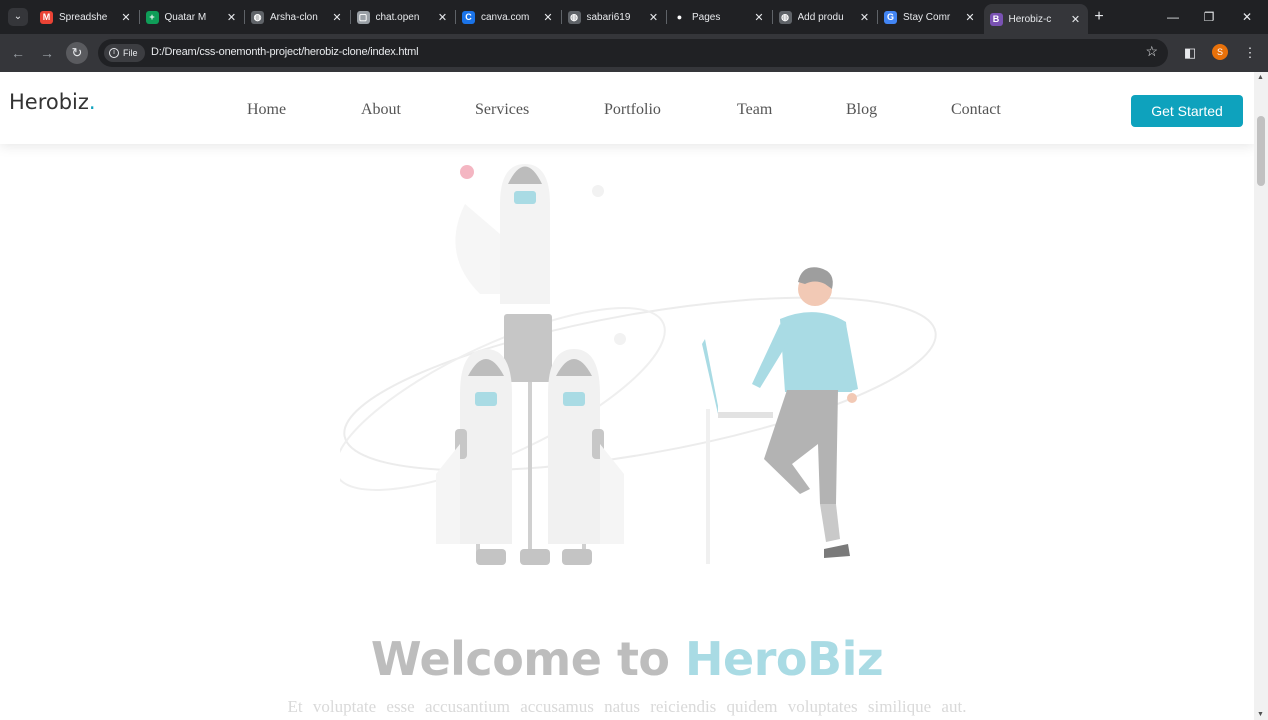 The width and height of the screenshot is (1268, 720). I want to click on tab-title: Quatar M, so click(185, 17).